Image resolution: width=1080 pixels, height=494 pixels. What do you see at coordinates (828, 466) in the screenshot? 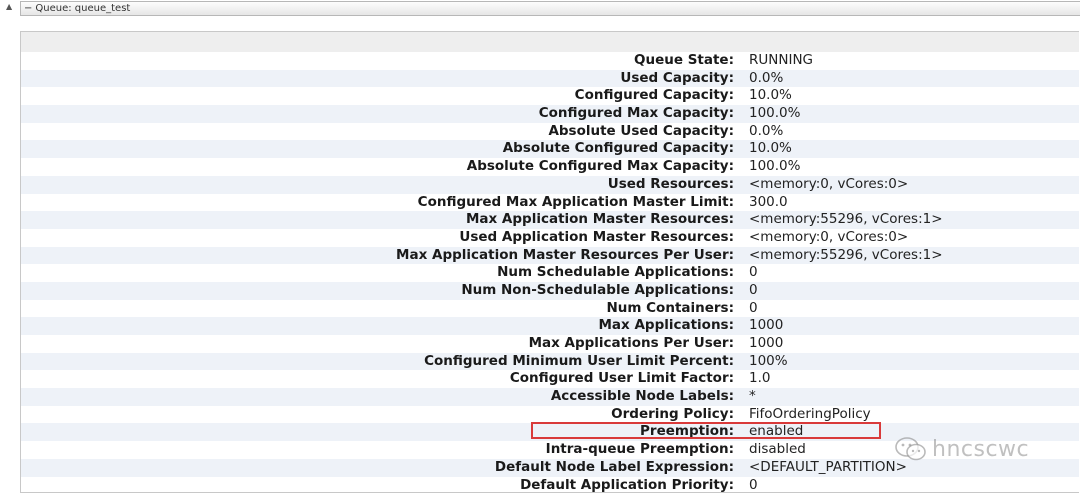
I see `row-value: <DEFAULT_PARTITION>` at bounding box center [828, 466].